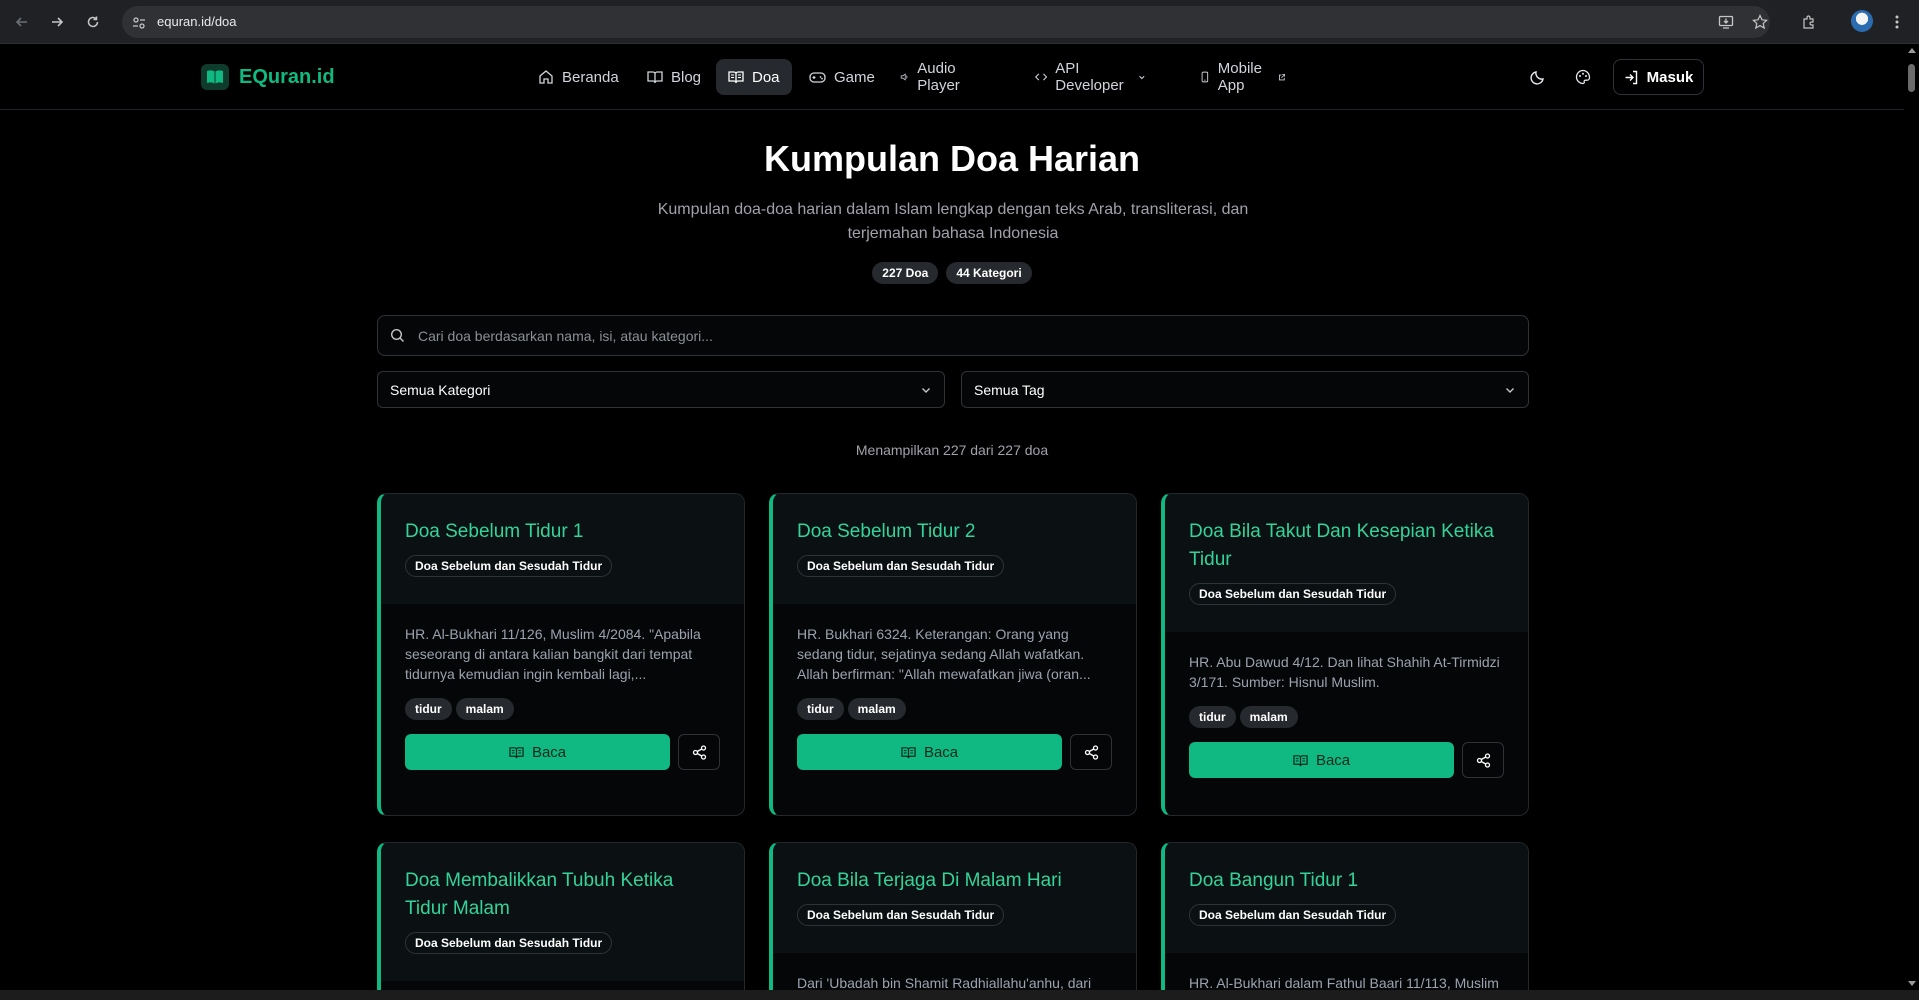 The image size is (1919, 1000). I want to click on nav-label: Blog, so click(686, 77).